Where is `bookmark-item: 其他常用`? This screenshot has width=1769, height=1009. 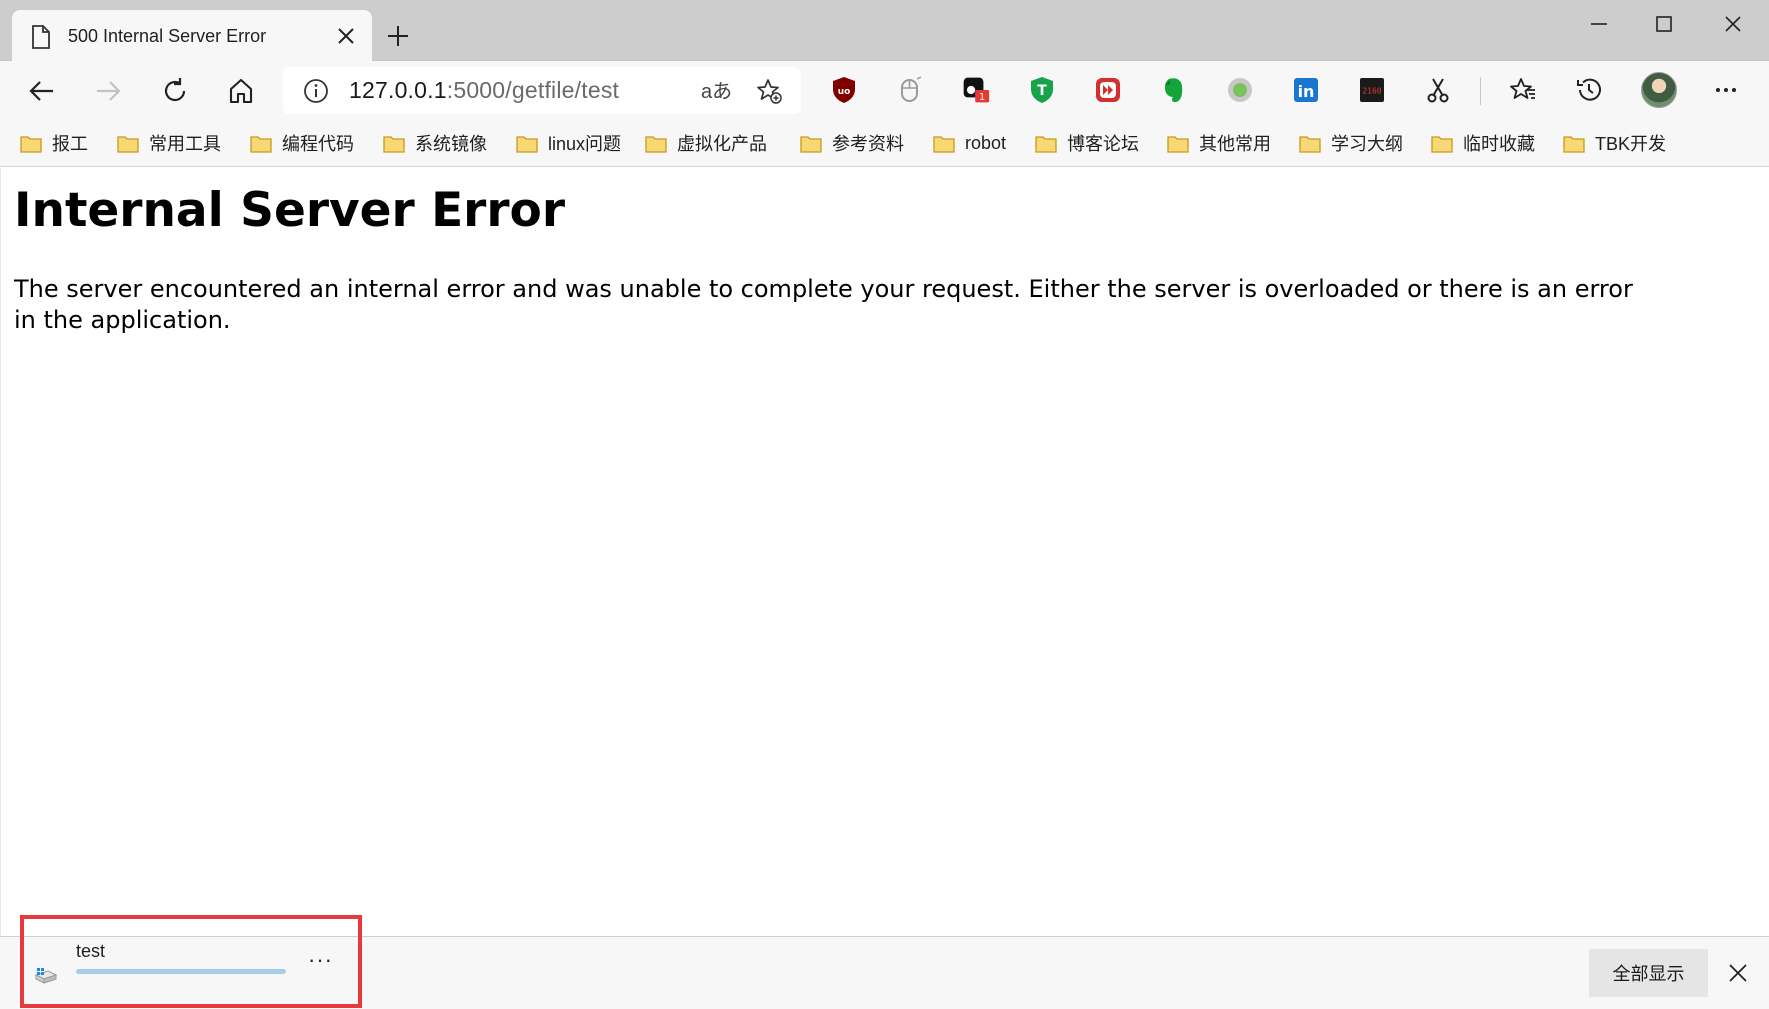
bookmark-item: 其他常用 is located at coordinates (1219, 143).